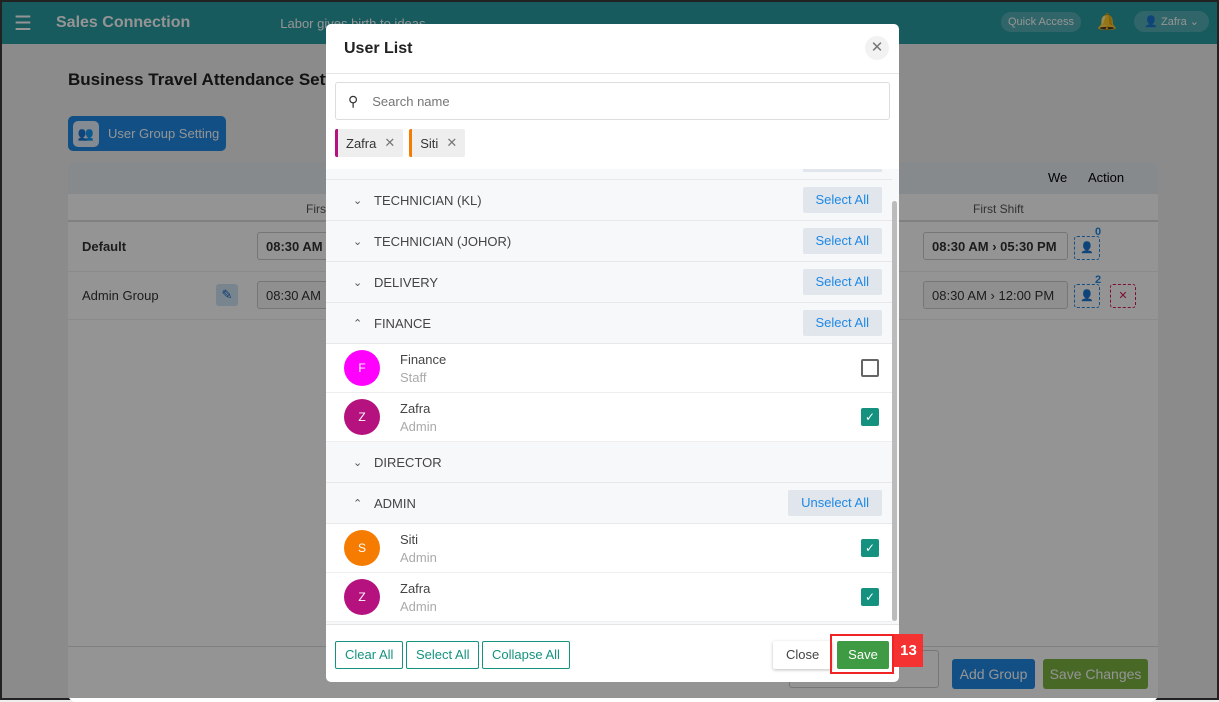 This screenshot has height=702, width=1219. I want to click on search-input, so click(612, 101).